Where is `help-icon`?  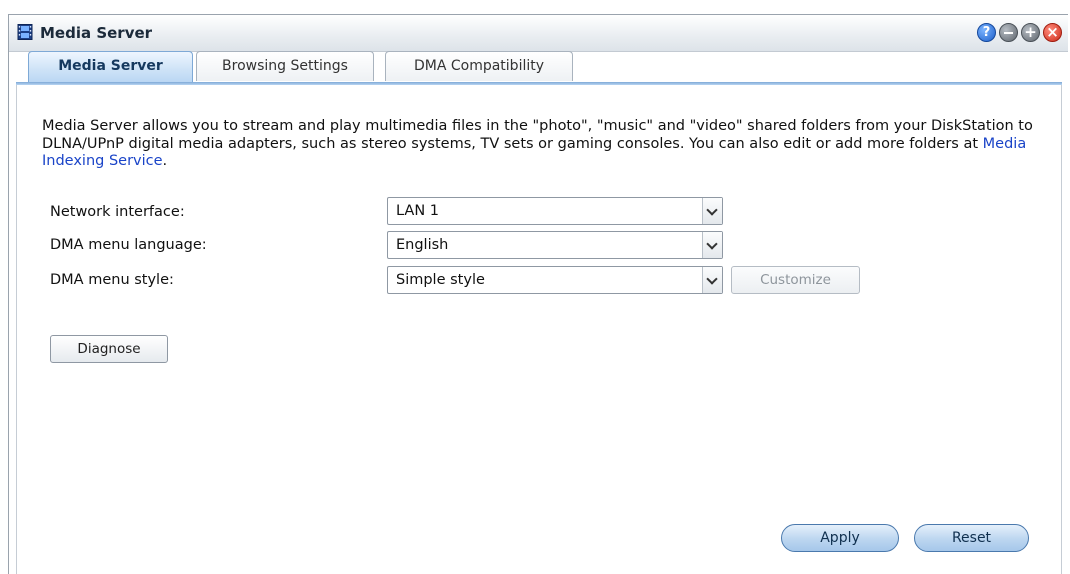 help-icon is located at coordinates (986, 32).